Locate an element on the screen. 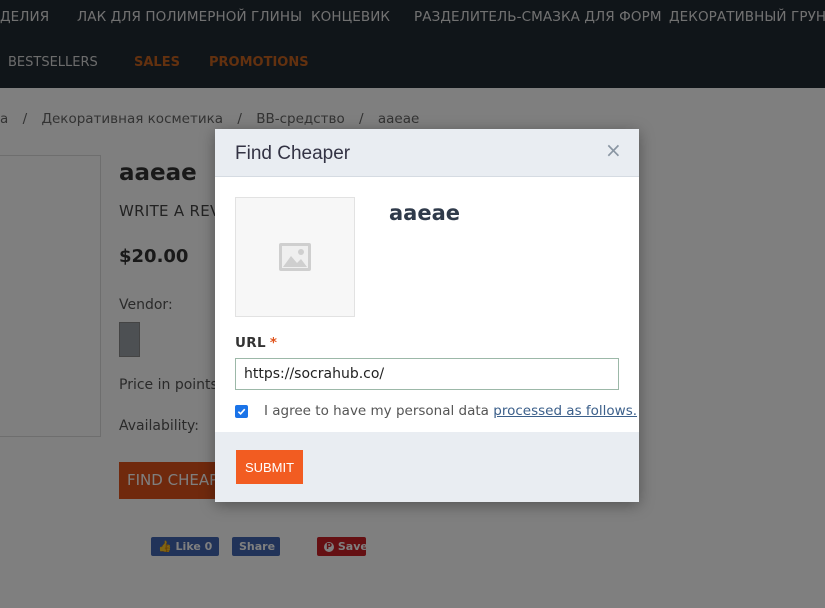  modal-product-name: aaeae is located at coordinates (424, 213).